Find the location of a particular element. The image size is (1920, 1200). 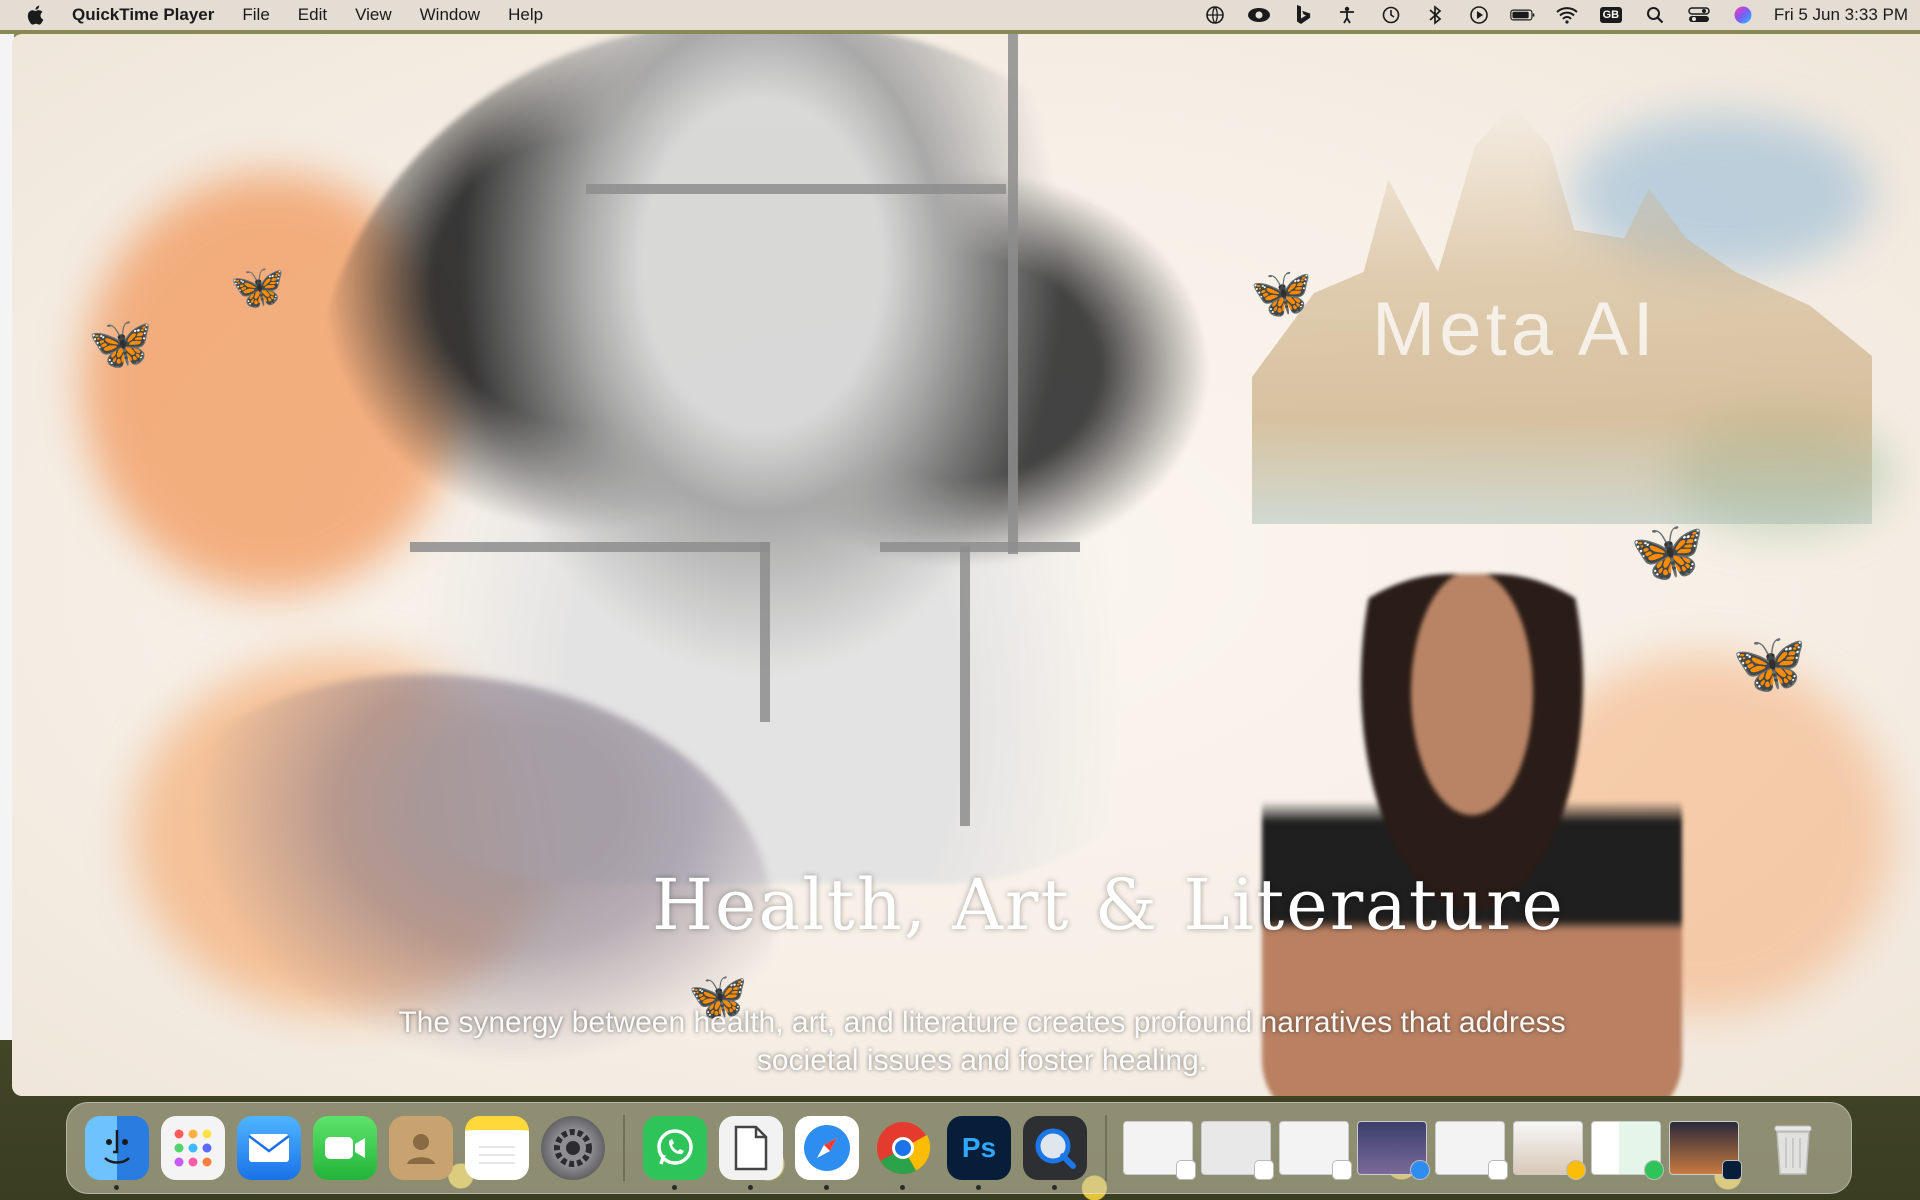

globe-icon is located at coordinates (1215, 15).